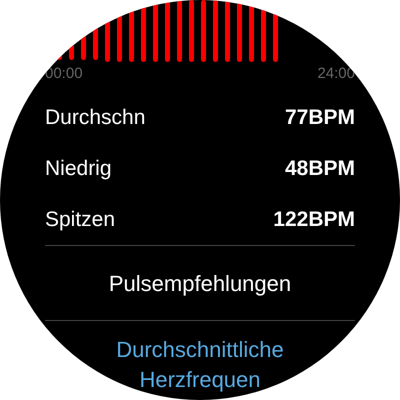 The height and width of the screenshot is (400, 400). What do you see at coordinates (95, 117) in the screenshot?
I see `stat-label: Durchschn` at bounding box center [95, 117].